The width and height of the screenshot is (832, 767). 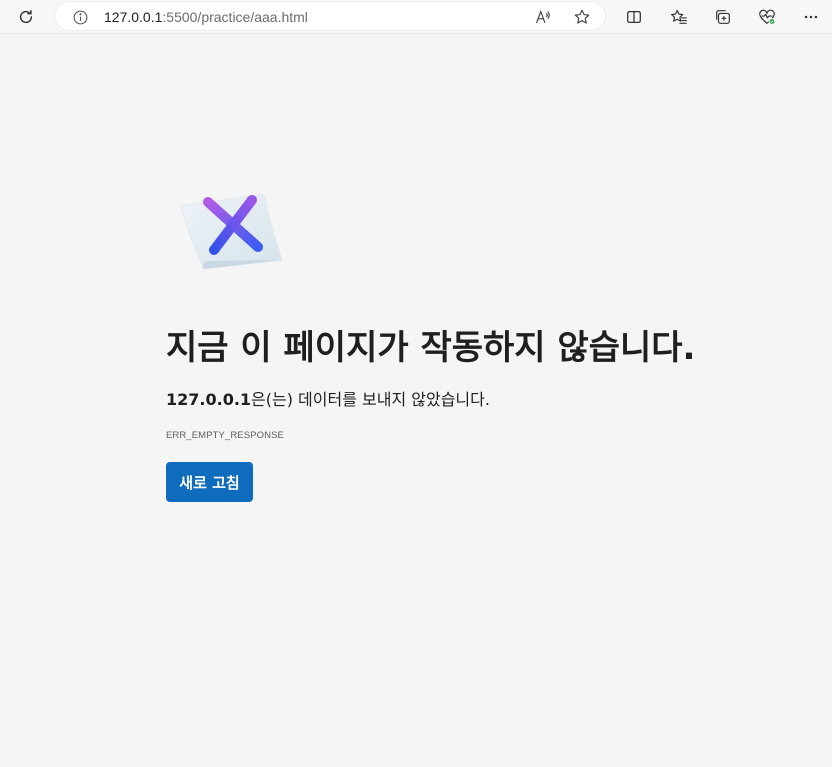 What do you see at coordinates (209, 482) in the screenshot?
I see `reload-button: 새로 고침` at bounding box center [209, 482].